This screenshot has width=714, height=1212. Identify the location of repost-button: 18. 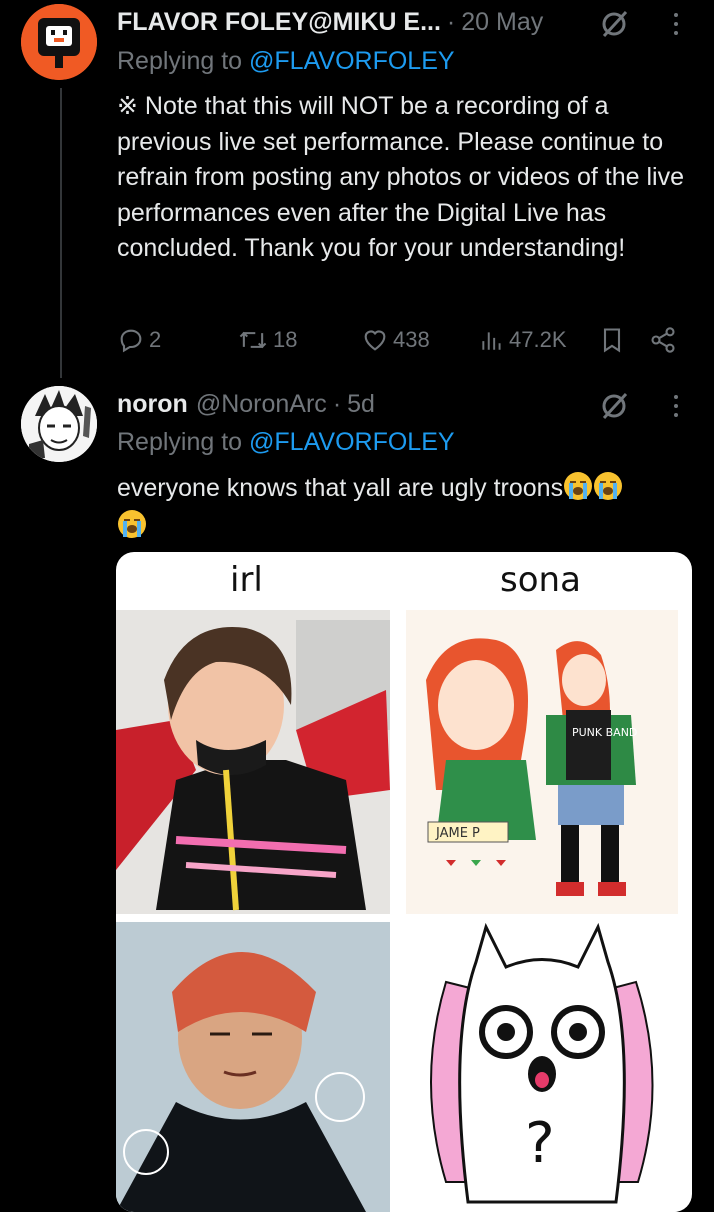
(267, 340).